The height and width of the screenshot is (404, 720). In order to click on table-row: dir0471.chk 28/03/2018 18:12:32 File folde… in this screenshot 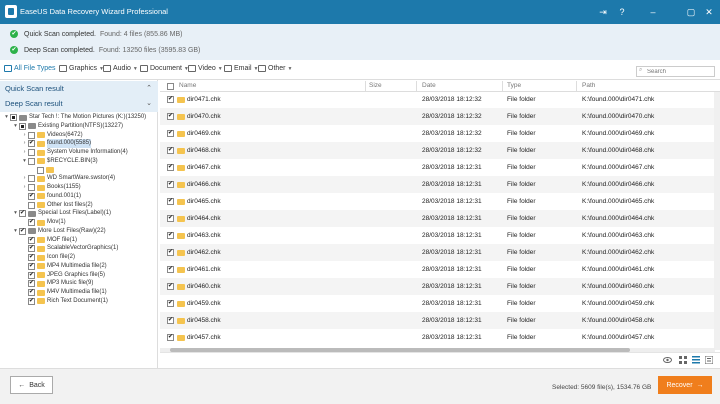, I will do `click(437, 99)`.